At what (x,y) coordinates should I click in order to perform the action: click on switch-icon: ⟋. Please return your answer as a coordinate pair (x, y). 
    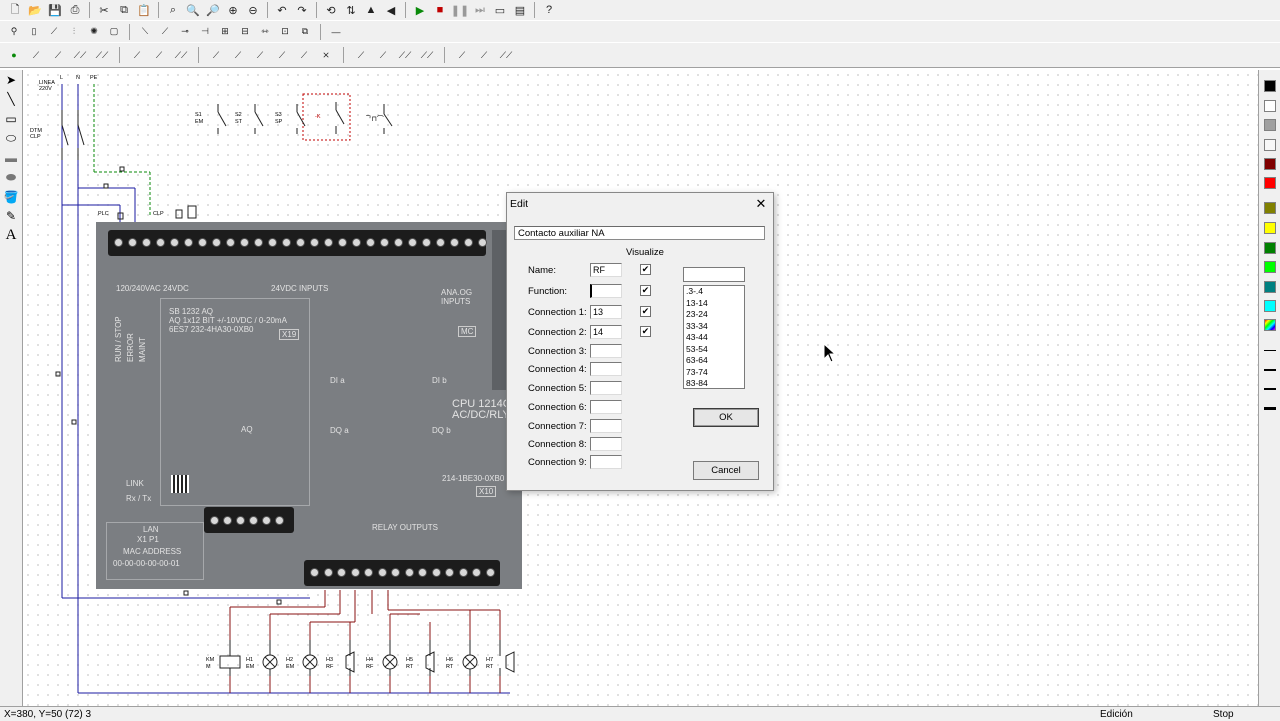
    Looking at the image, I should click on (54, 32).